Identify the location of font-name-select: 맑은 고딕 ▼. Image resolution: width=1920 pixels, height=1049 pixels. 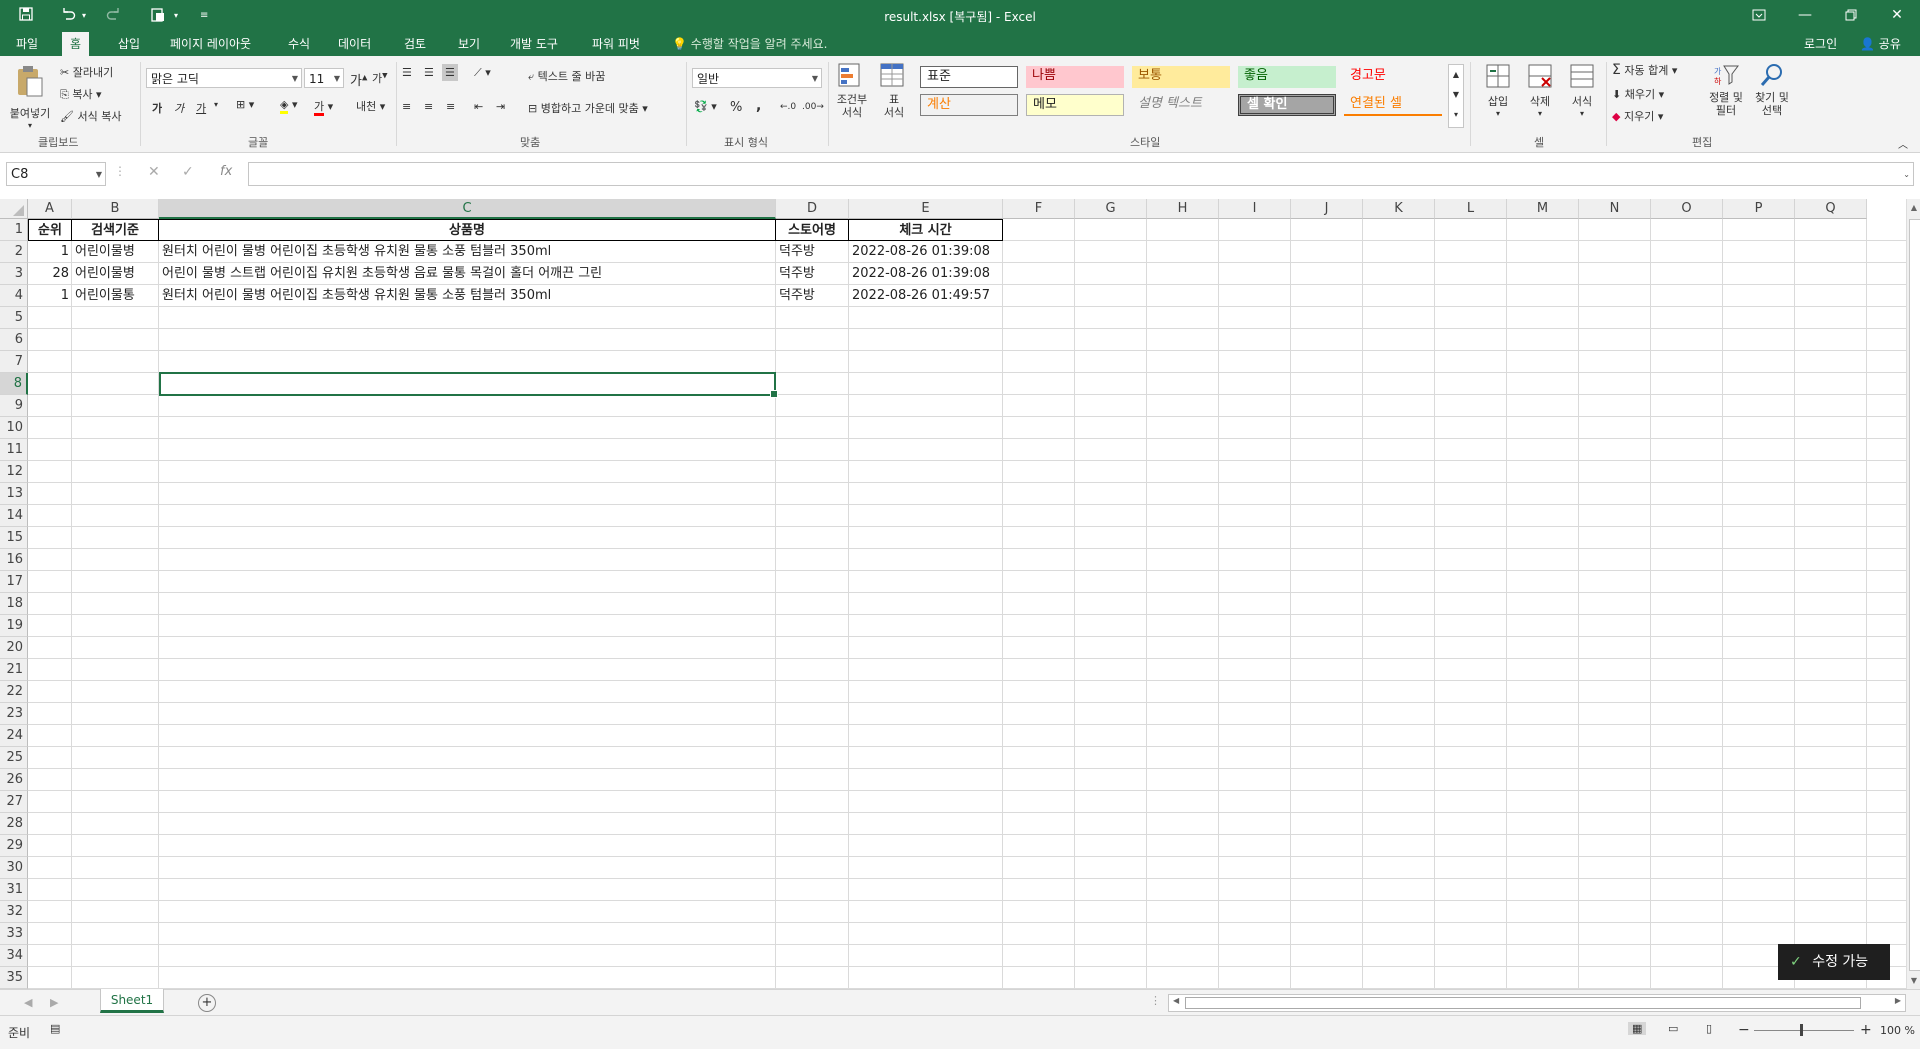
(224, 78).